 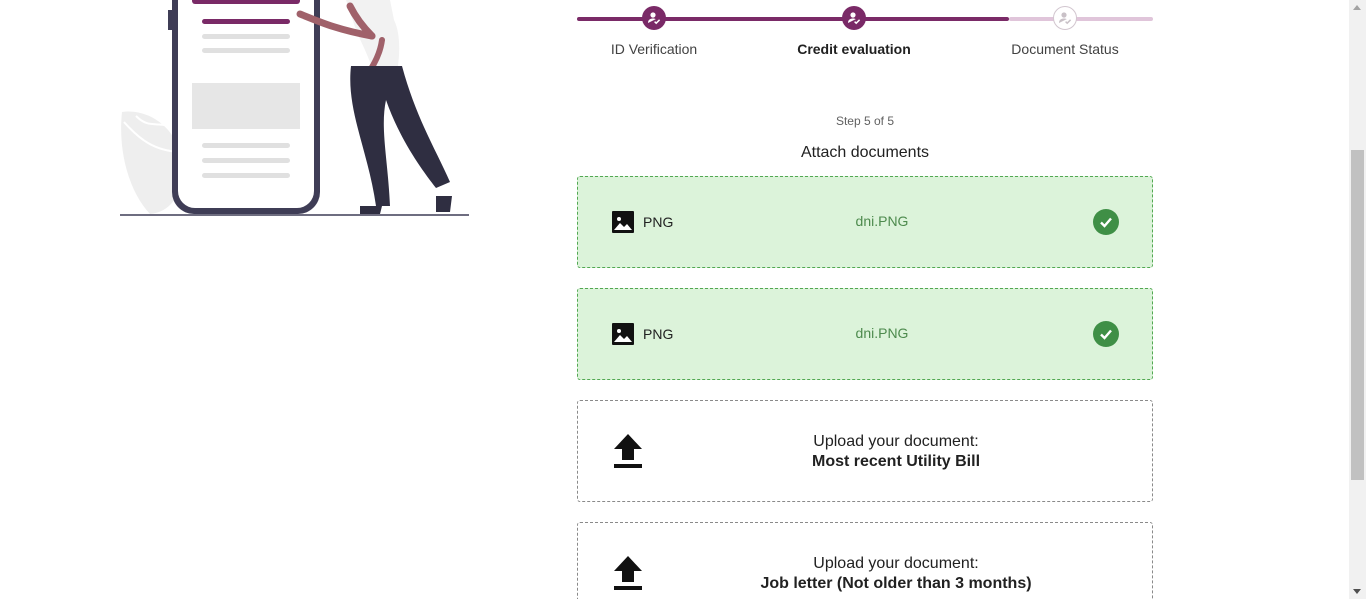 What do you see at coordinates (1081, 19) in the screenshot?
I see `stepper-remaining-line` at bounding box center [1081, 19].